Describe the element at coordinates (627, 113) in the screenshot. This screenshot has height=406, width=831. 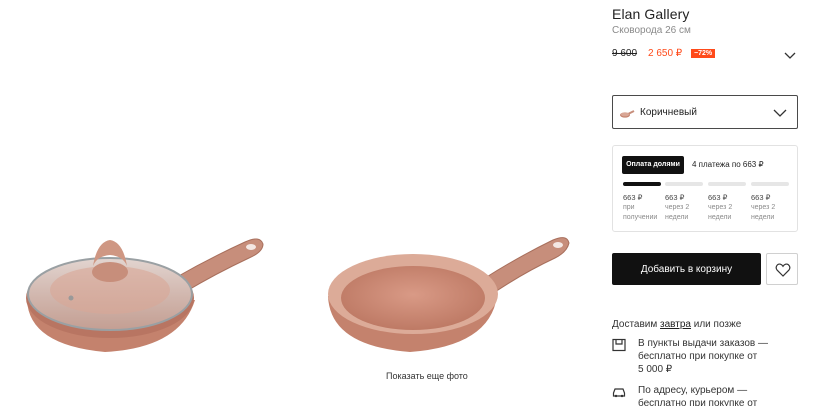
I see `color-thumbnail` at that location.